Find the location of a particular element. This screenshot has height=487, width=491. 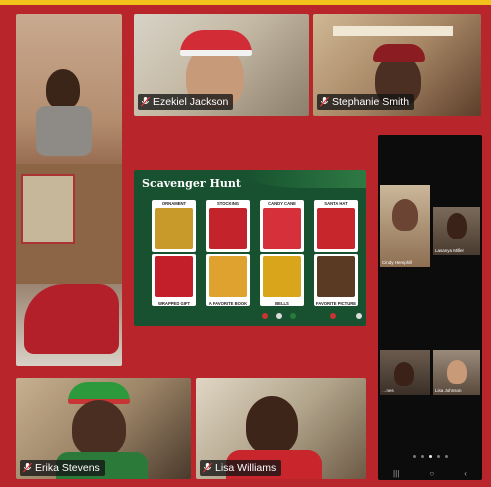

scavenger-item-card: BELLS is located at coordinates (282, 280).